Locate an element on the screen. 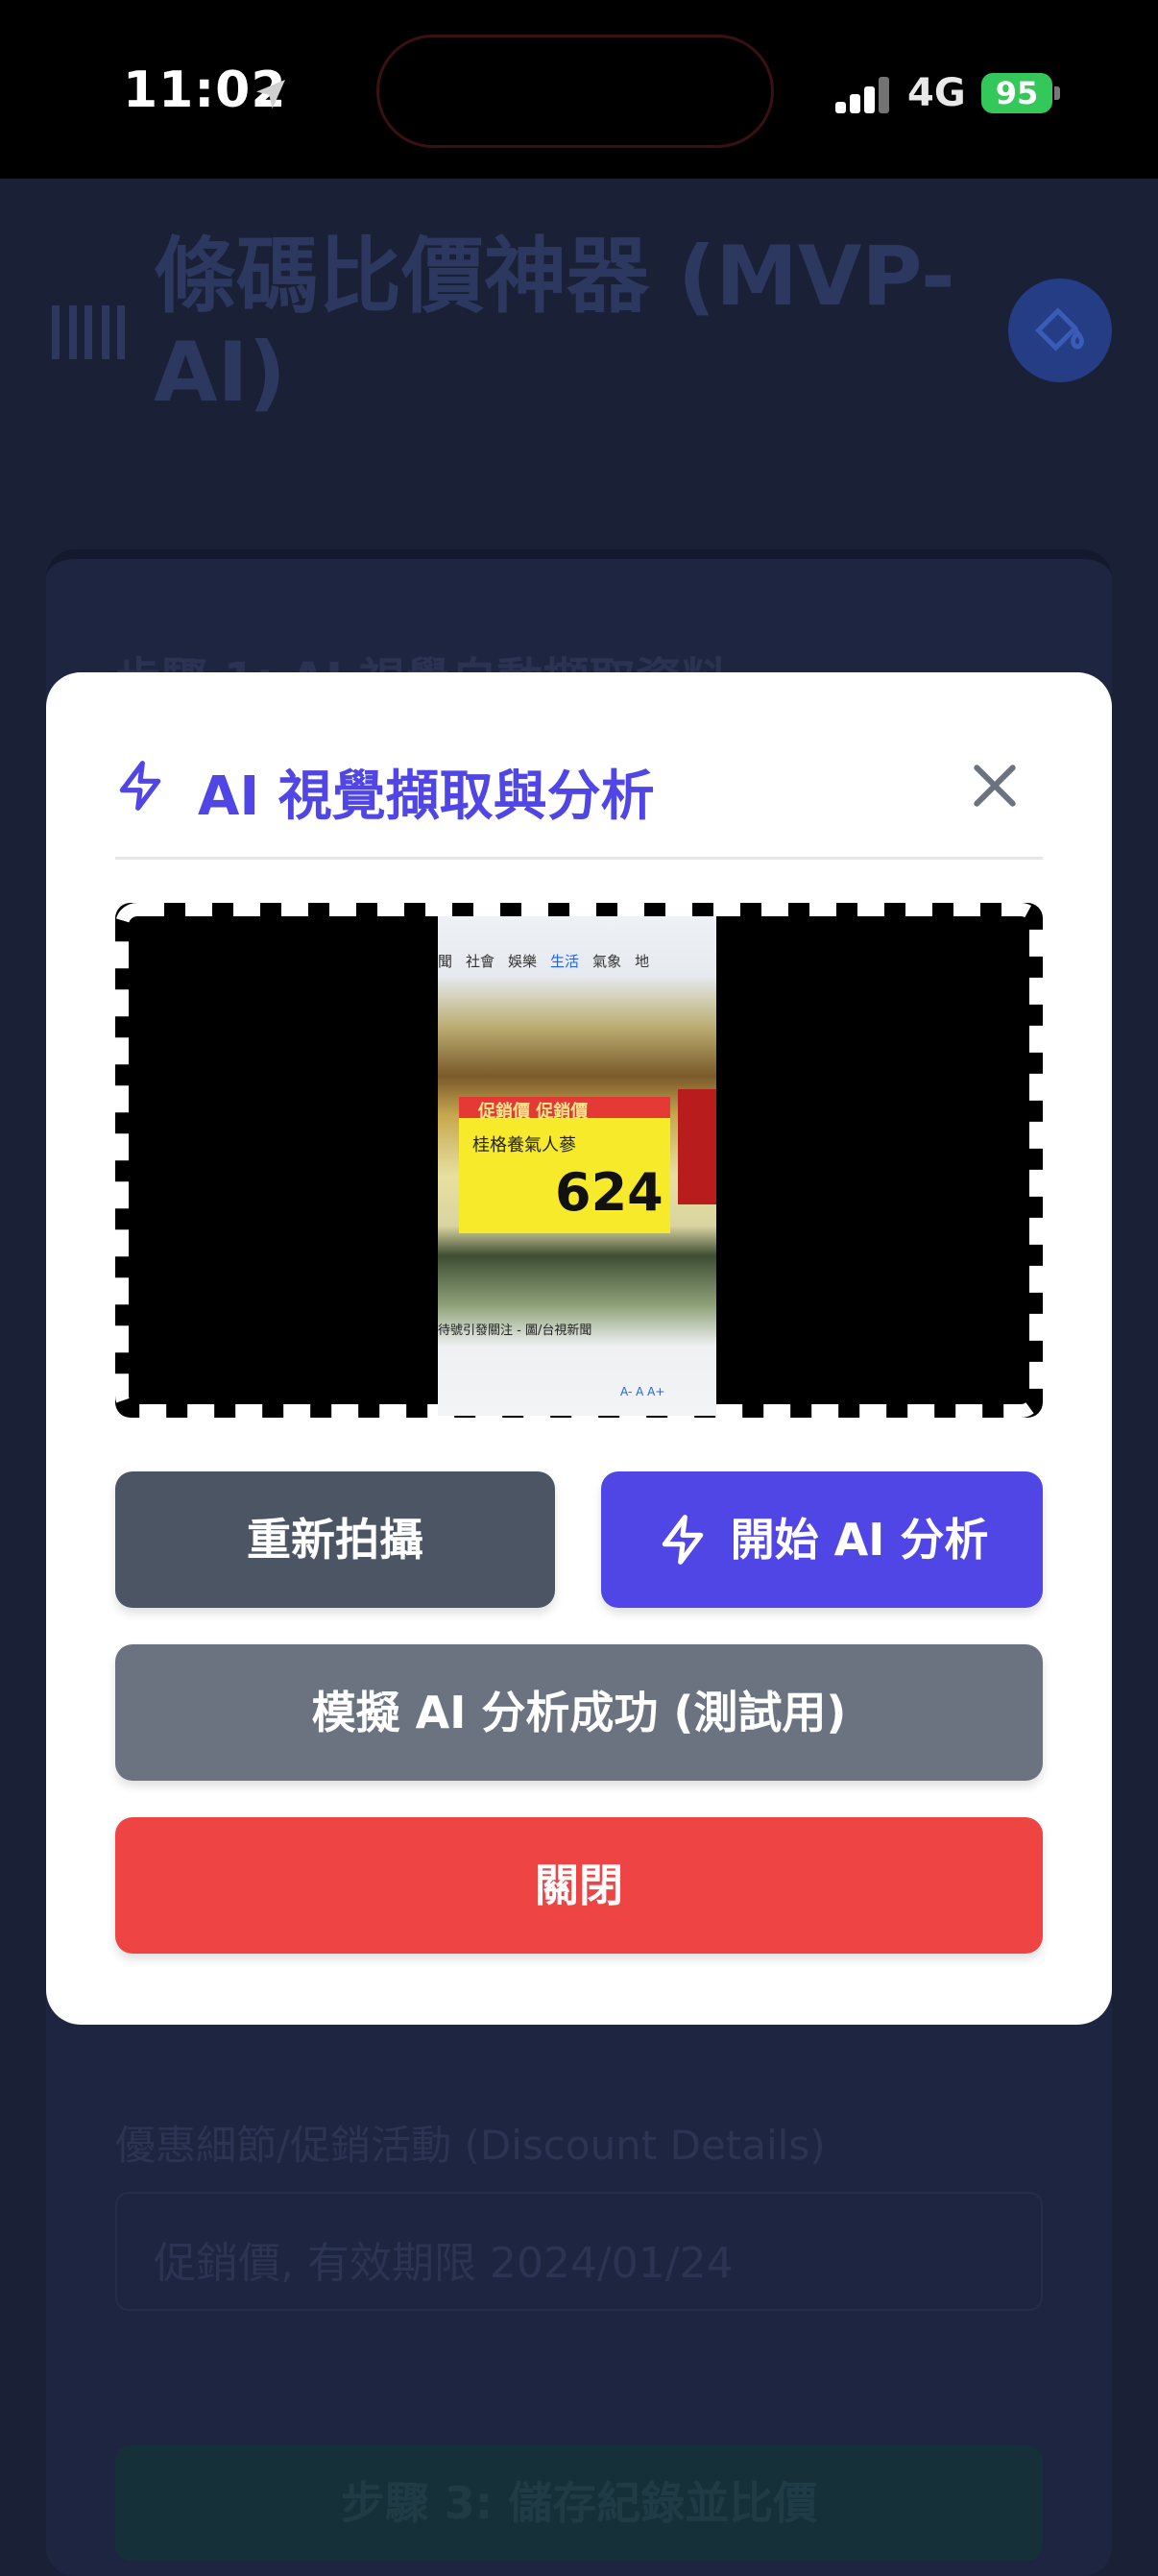  modal-title: AI 視覺擷取與分析 is located at coordinates (426, 797).